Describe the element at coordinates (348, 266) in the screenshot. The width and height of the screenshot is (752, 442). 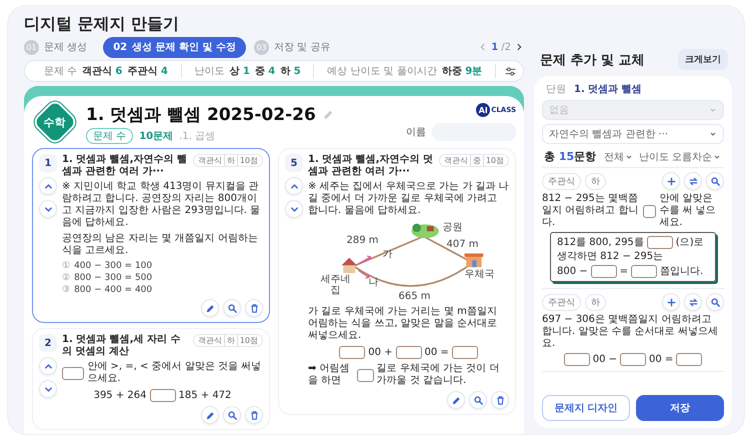
I see `house-icon` at that location.